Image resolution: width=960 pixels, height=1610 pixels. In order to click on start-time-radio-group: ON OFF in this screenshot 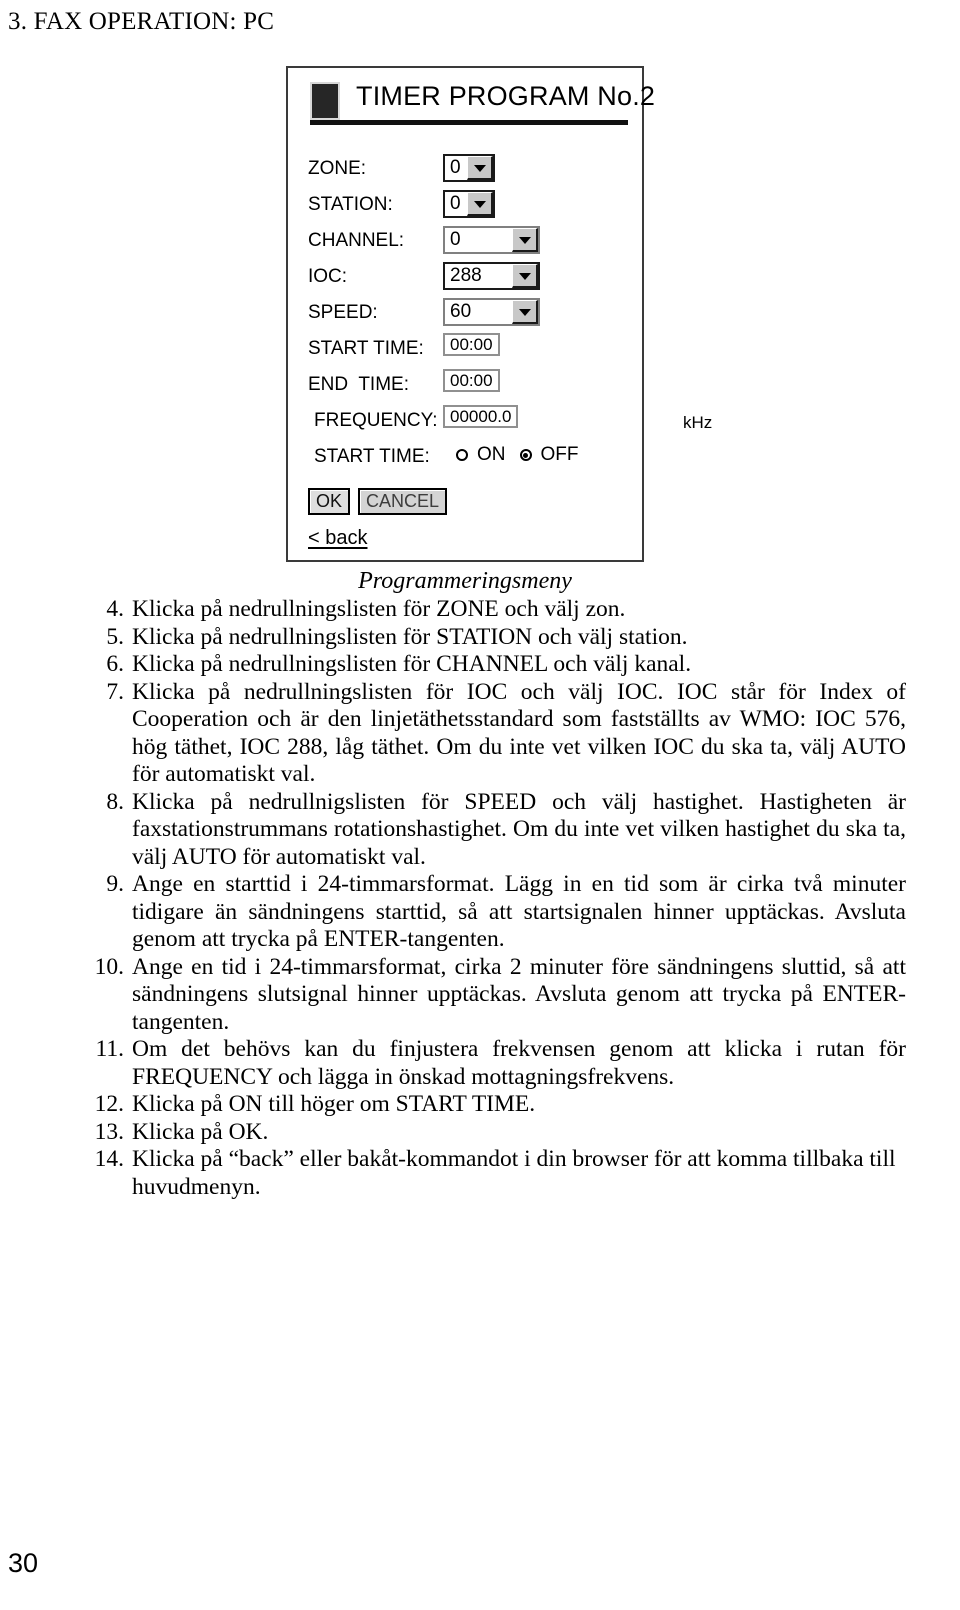, I will do `click(524, 455)`.